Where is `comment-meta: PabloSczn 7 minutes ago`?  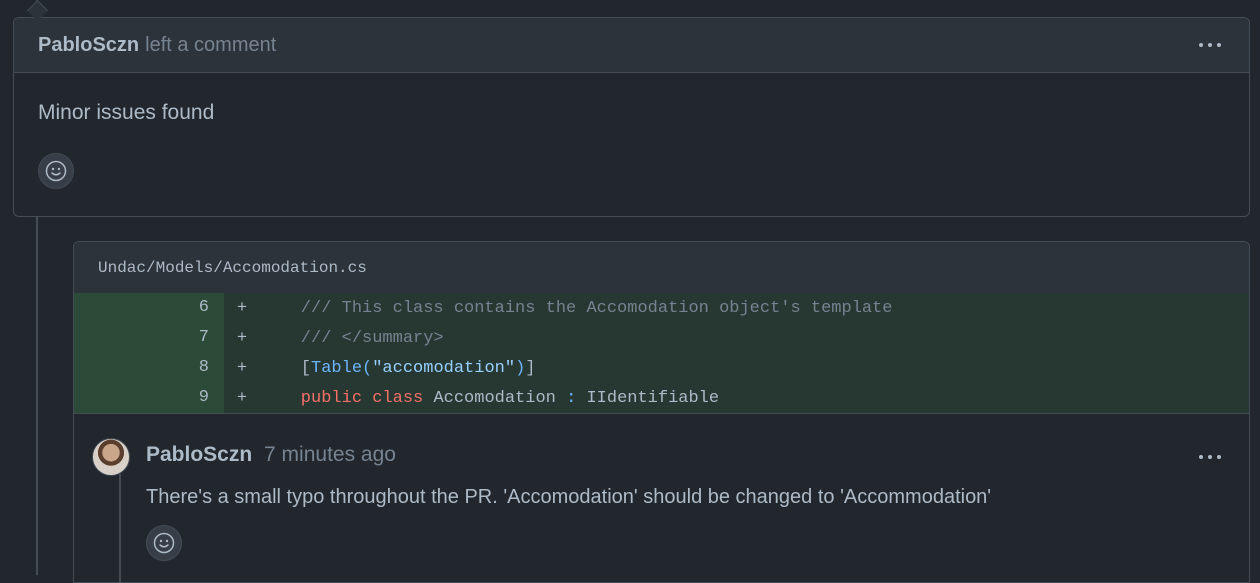 comment-meta: PabloSczn 7 minutes ago is located at coordinates (271, 455).